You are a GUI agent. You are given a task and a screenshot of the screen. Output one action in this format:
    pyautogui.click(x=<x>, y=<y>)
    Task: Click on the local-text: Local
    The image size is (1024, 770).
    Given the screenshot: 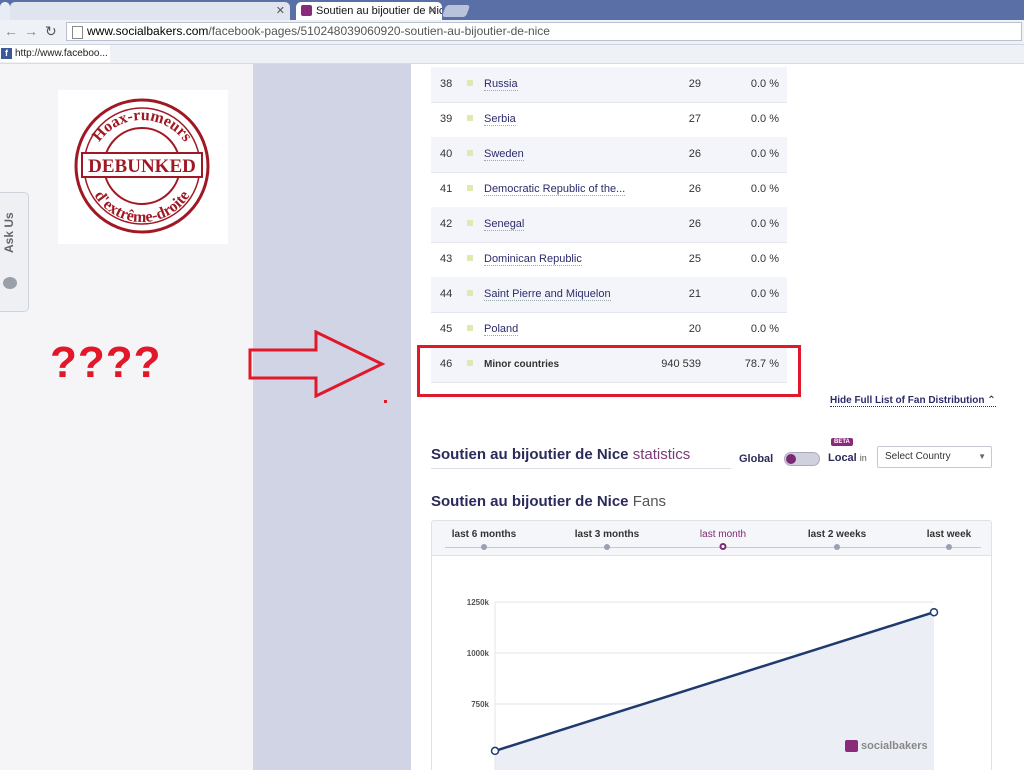 What is the action you would take?
    pyautogui.click(x=842, y=458)
    